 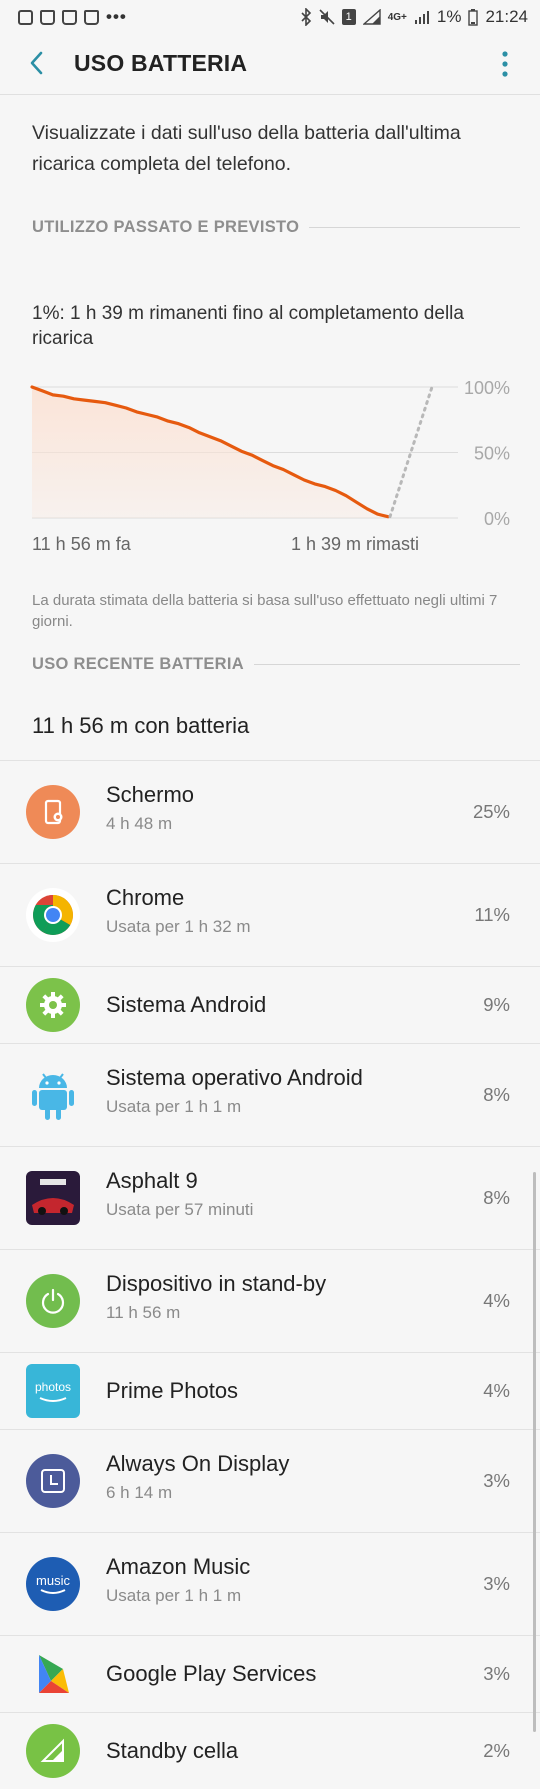 What do you see at coordinates (306, 17) in the screenshot?
I see `bluetooth-icon` at bounding box center [306, 17].